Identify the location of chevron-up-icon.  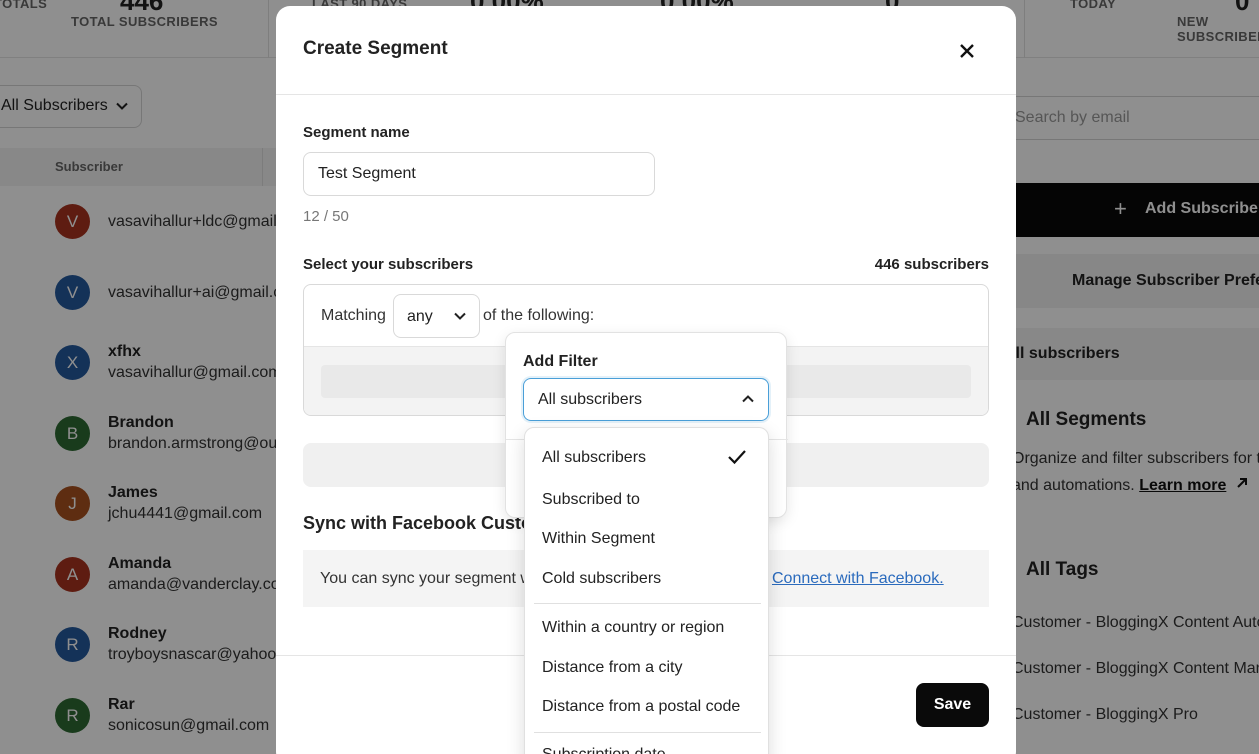
(748, 399).